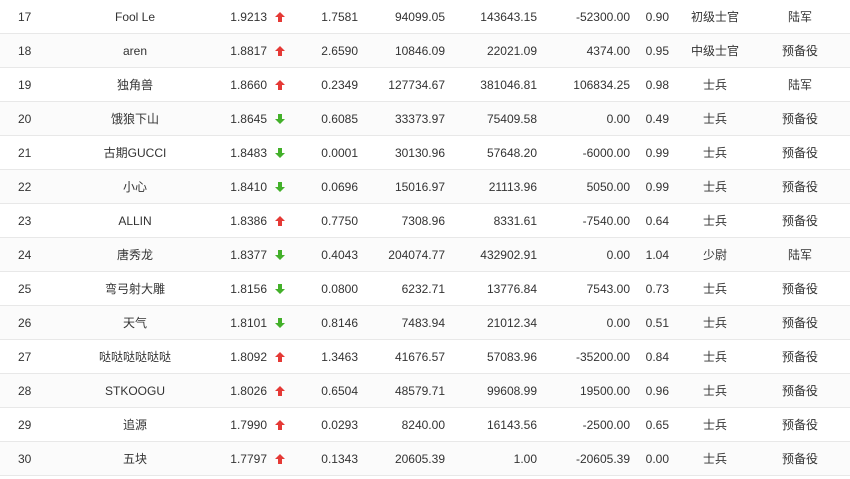  What do you see at coordinates (25, 289) in the screenshot?
I see `rank-cell: 25` at bounding box center [25, 289].